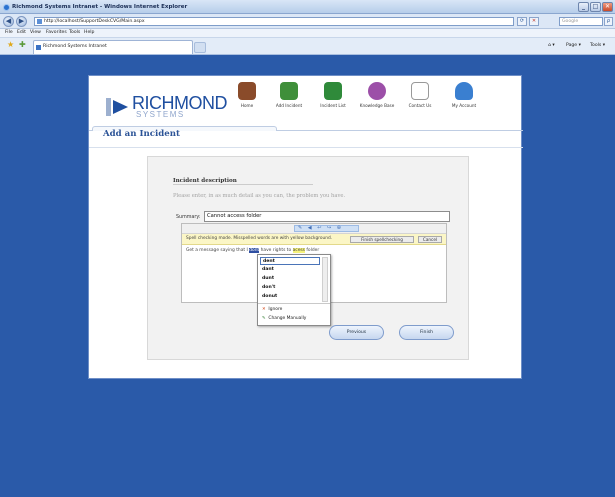 The height and width of the screenshot is (497, 615). I want to click on incident-list-icon, so click(333, 91).